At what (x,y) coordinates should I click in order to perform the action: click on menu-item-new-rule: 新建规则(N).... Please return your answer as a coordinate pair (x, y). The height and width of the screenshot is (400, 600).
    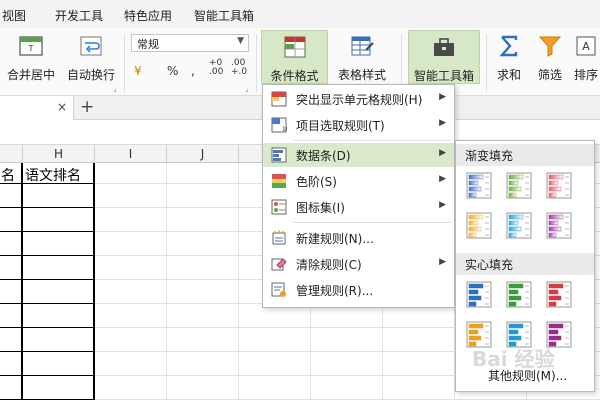
    Looking at the image, I should click on (358, 238).